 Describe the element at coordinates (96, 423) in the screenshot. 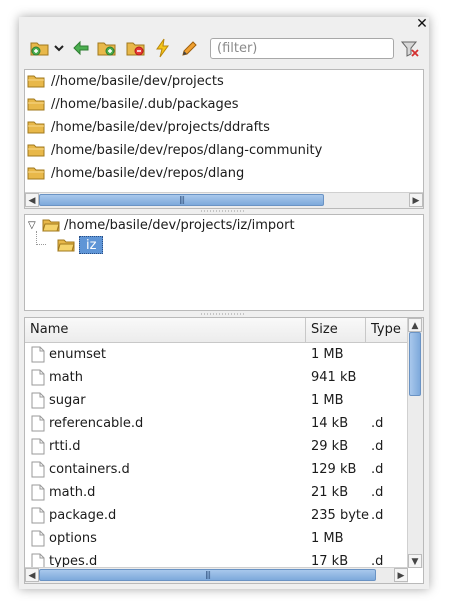

I see `file-name: referencable.d` at that location.